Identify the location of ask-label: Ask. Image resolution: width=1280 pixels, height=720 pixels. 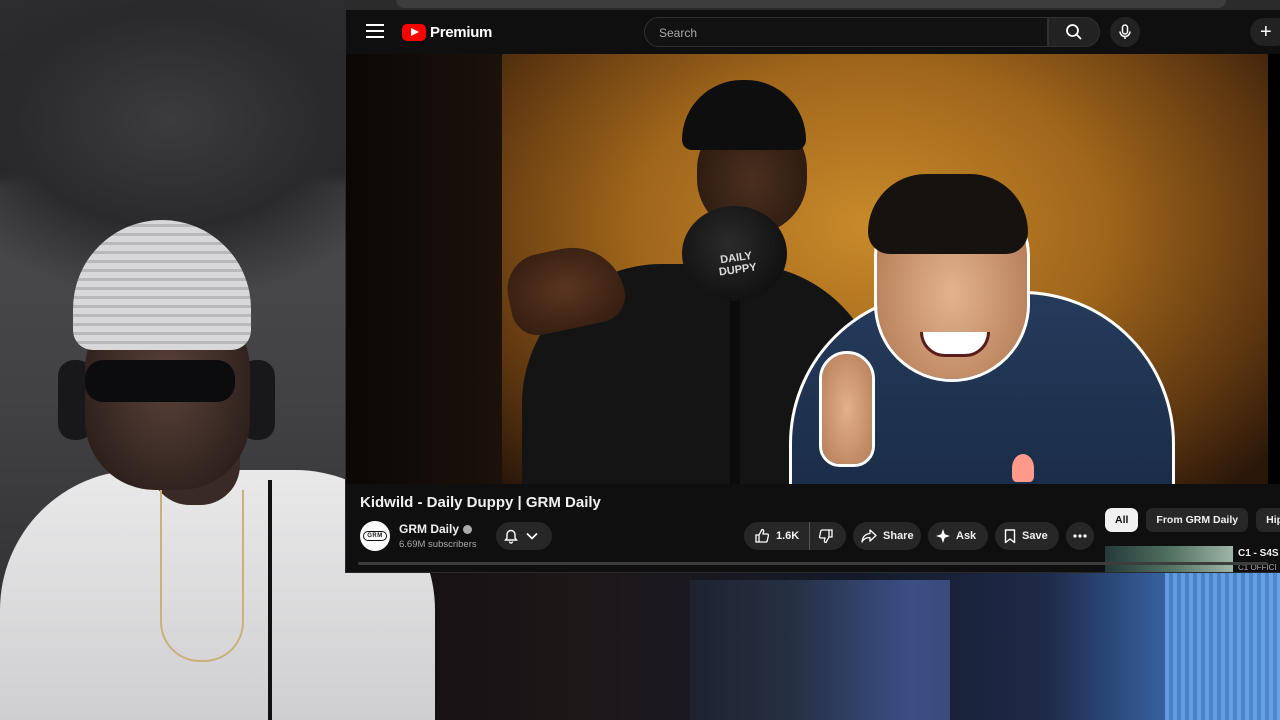
(966, 536).